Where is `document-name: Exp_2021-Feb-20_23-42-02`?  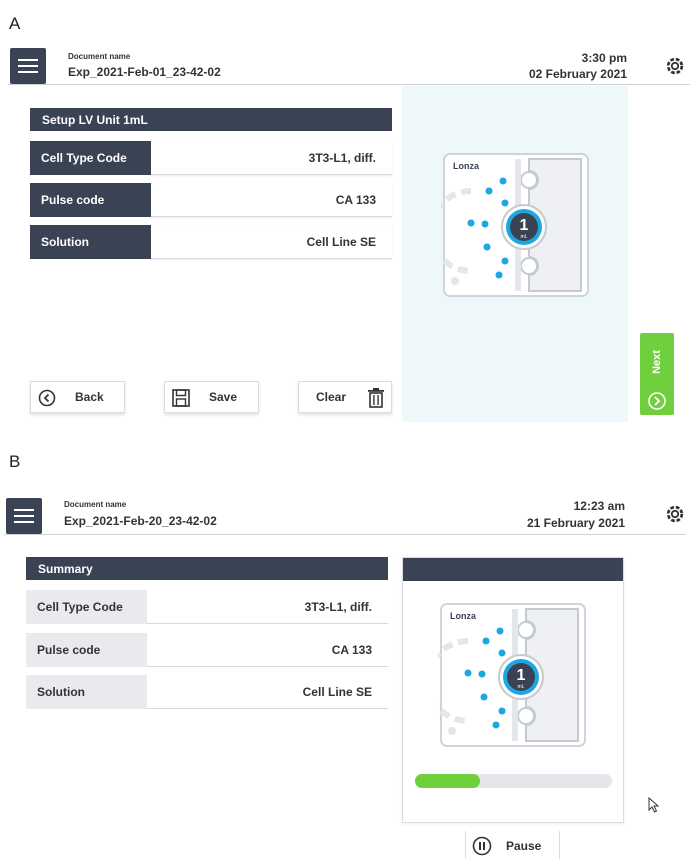
document-name: Exp_2021-Feb-20_23-42-02 is located at coordinates (140, 521).